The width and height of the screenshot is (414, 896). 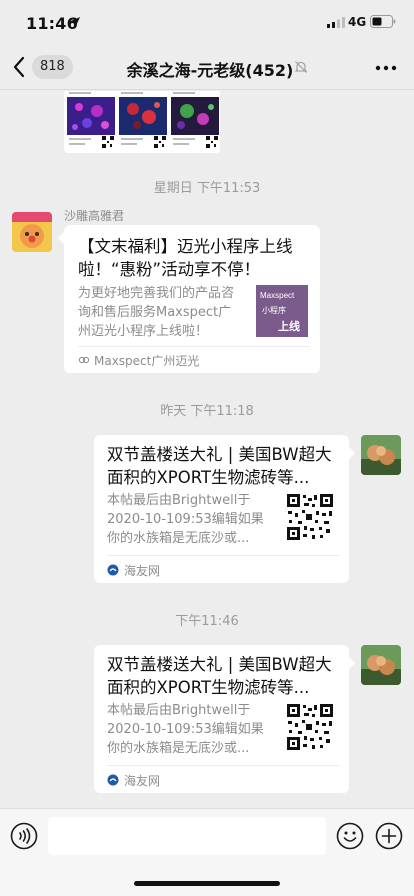 I want to click on card-source: Maxspect广州迈光, so click(x=147, y=361).